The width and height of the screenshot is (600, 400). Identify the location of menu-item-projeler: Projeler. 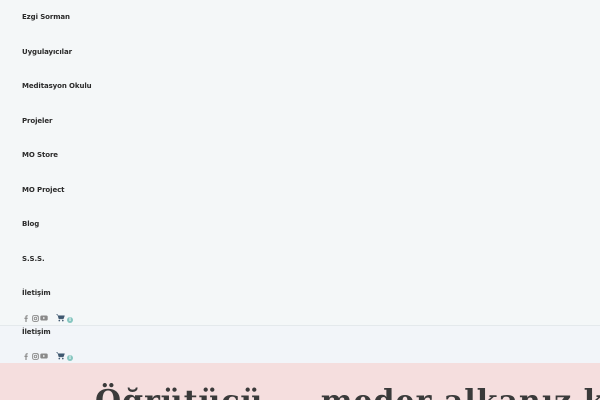
(37, 121).